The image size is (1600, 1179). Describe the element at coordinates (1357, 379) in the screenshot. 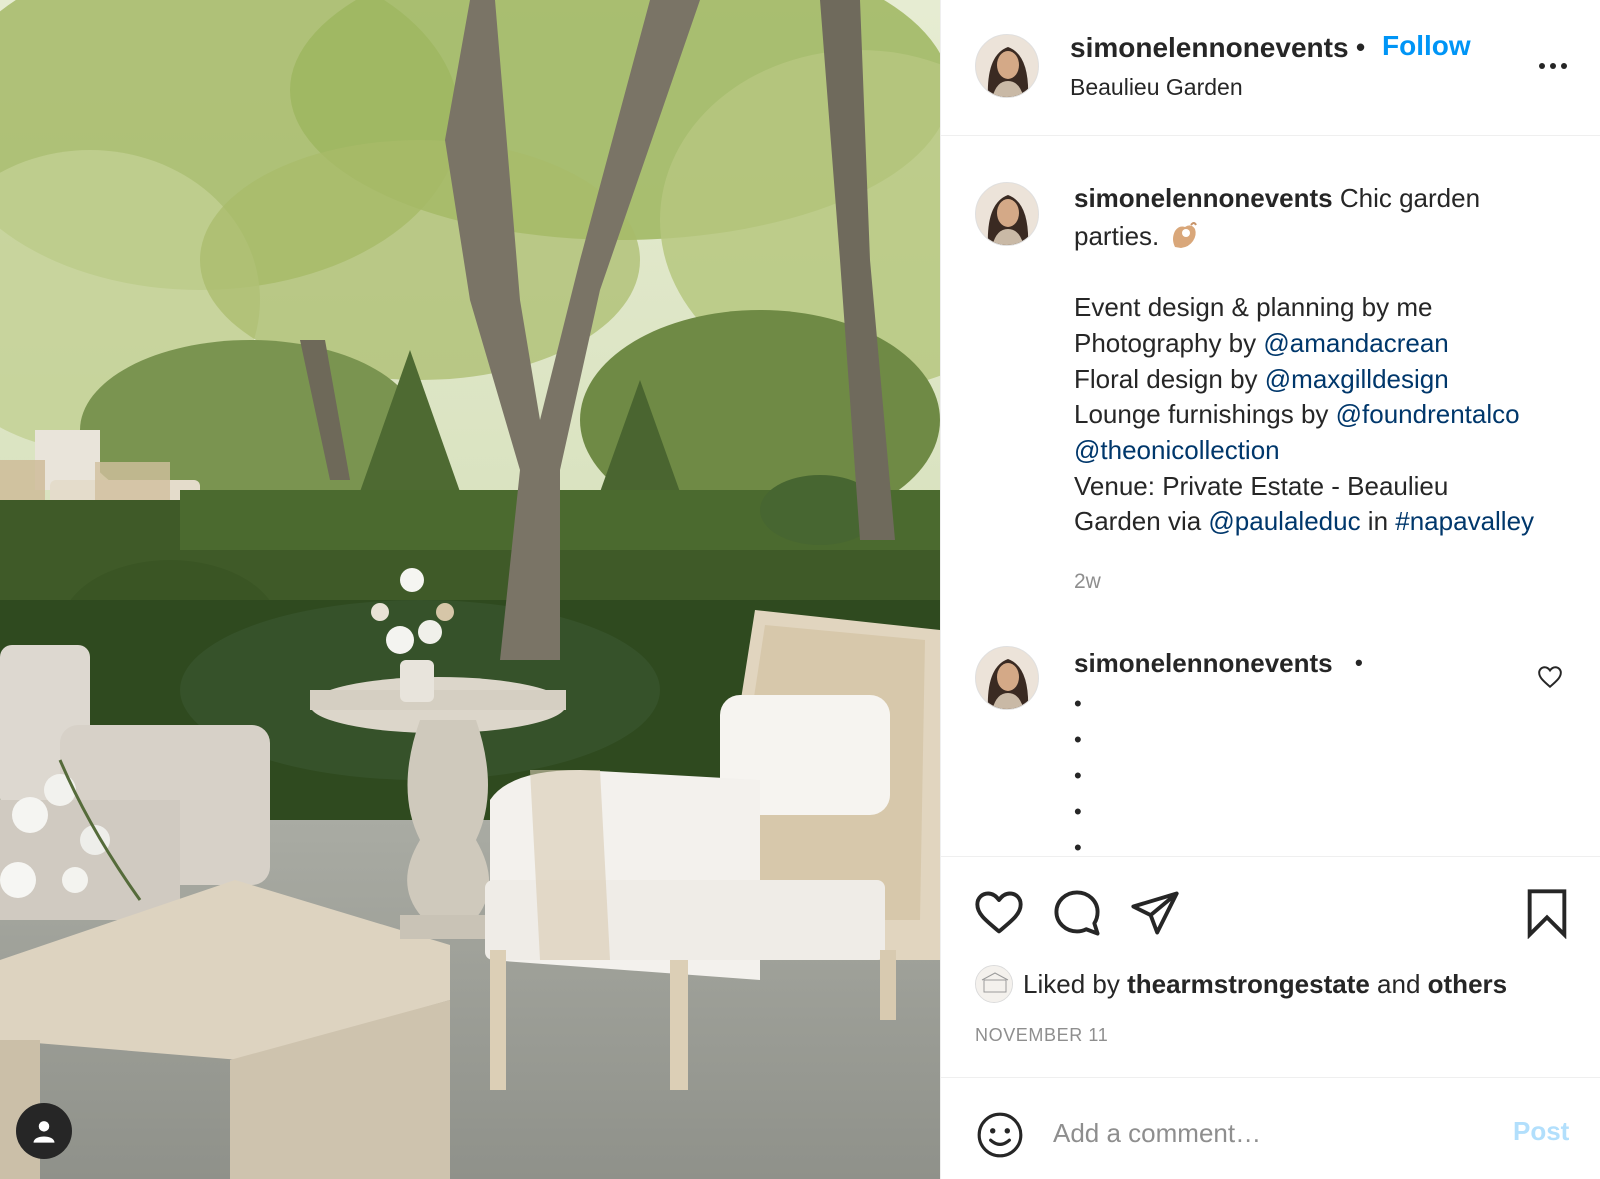

I see `mention-link: @maxgilldesign` at that location.